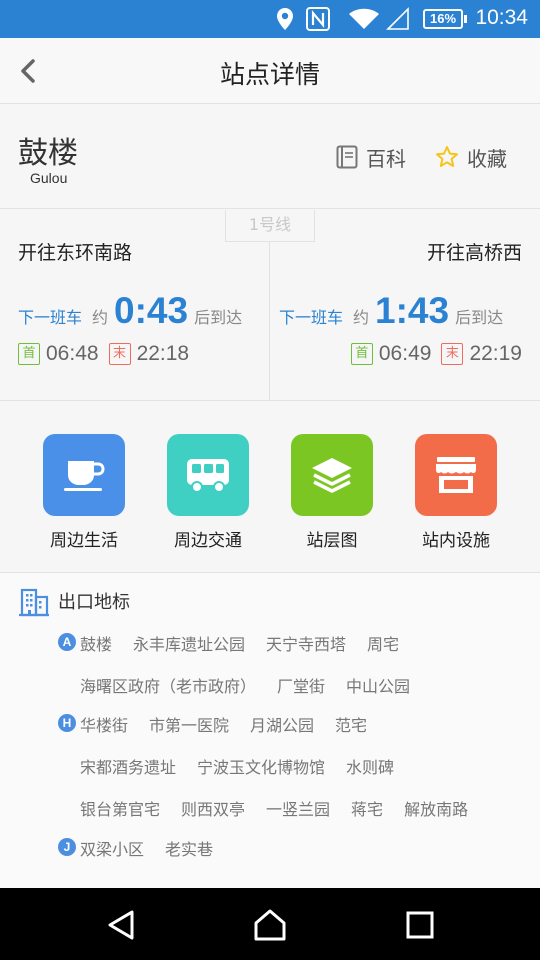  Describe the element at coordinates (332, 541) in the screenshot. I see `service-label: 站层图` at that location.